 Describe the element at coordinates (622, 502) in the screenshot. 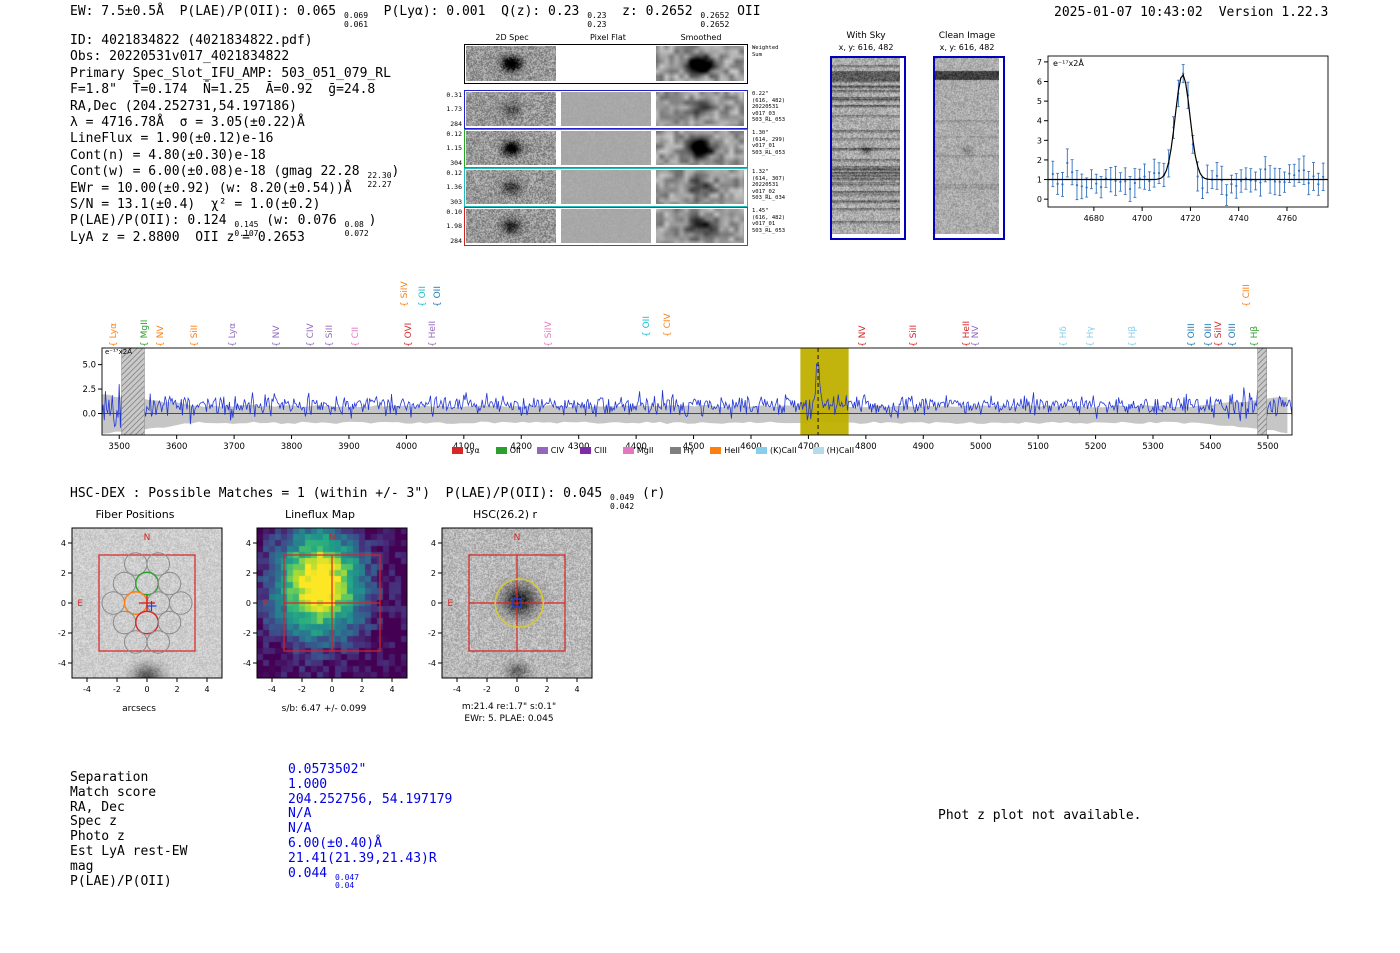

I see `stacked-uncertainty: 0.049 0.042` at that location.